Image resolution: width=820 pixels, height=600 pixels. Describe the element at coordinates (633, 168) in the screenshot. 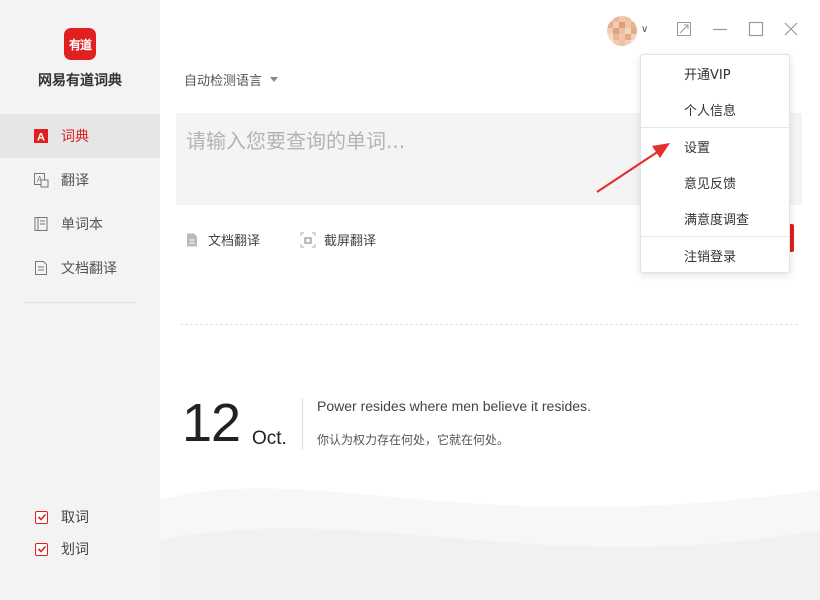

I see `annotation-arrow-icon` at that location.